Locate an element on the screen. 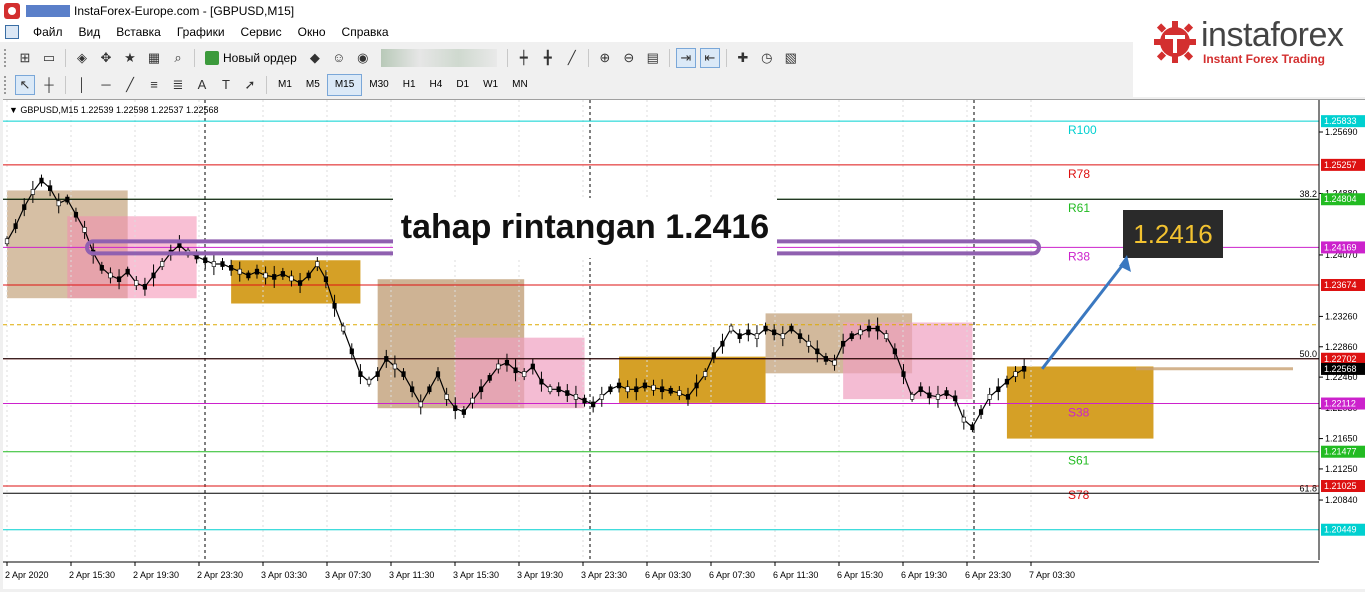 This screenshot has width=1365, height=592. blurred-account-name is located at coordinates (48, 11).